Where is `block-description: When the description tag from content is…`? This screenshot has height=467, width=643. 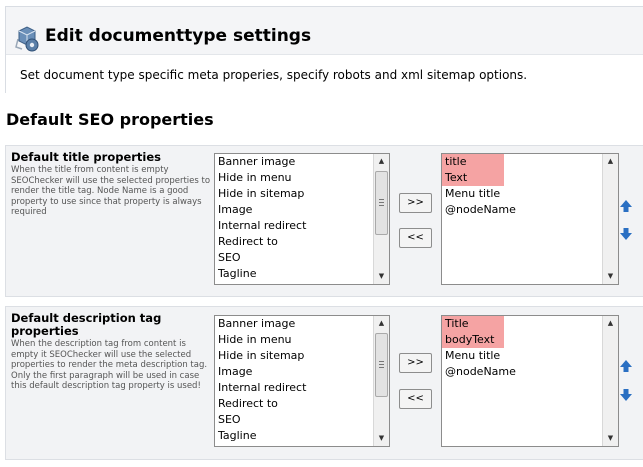 block-description: When the description tag from content is… is located at coordinates (109, 365).